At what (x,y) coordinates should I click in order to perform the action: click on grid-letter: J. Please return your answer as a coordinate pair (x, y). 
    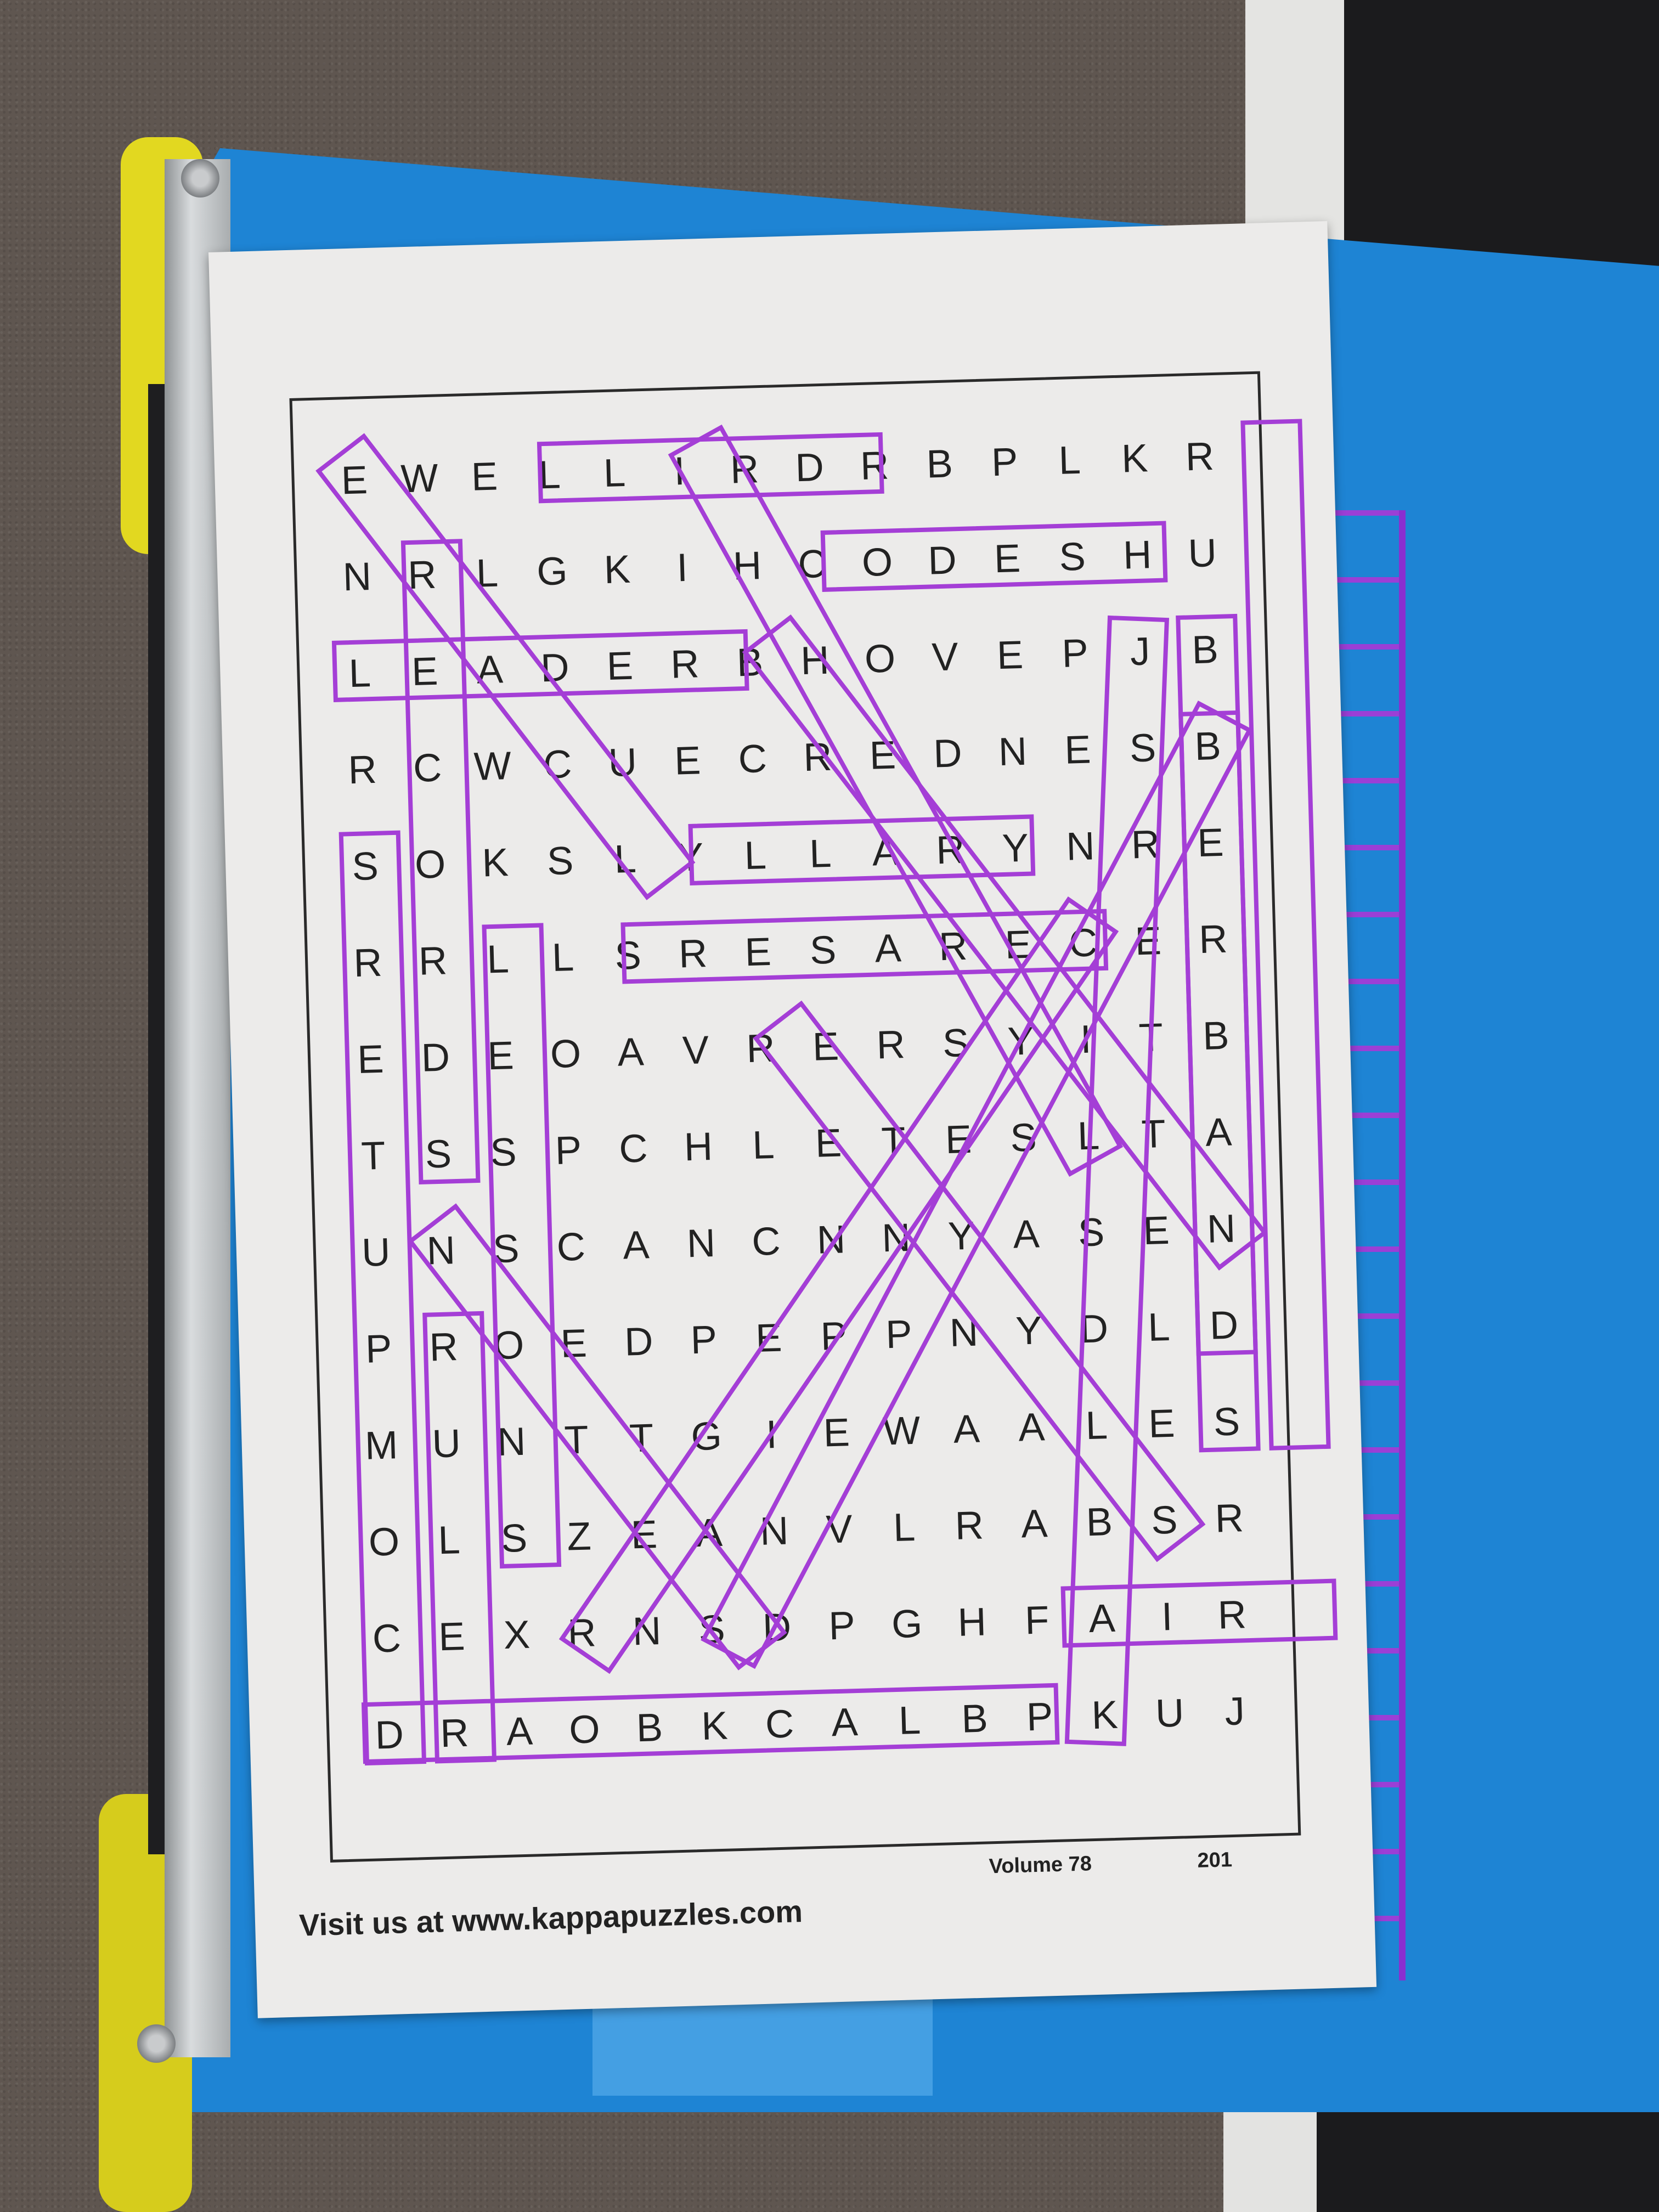
    Looking at the image, I should click on (1140, 651).